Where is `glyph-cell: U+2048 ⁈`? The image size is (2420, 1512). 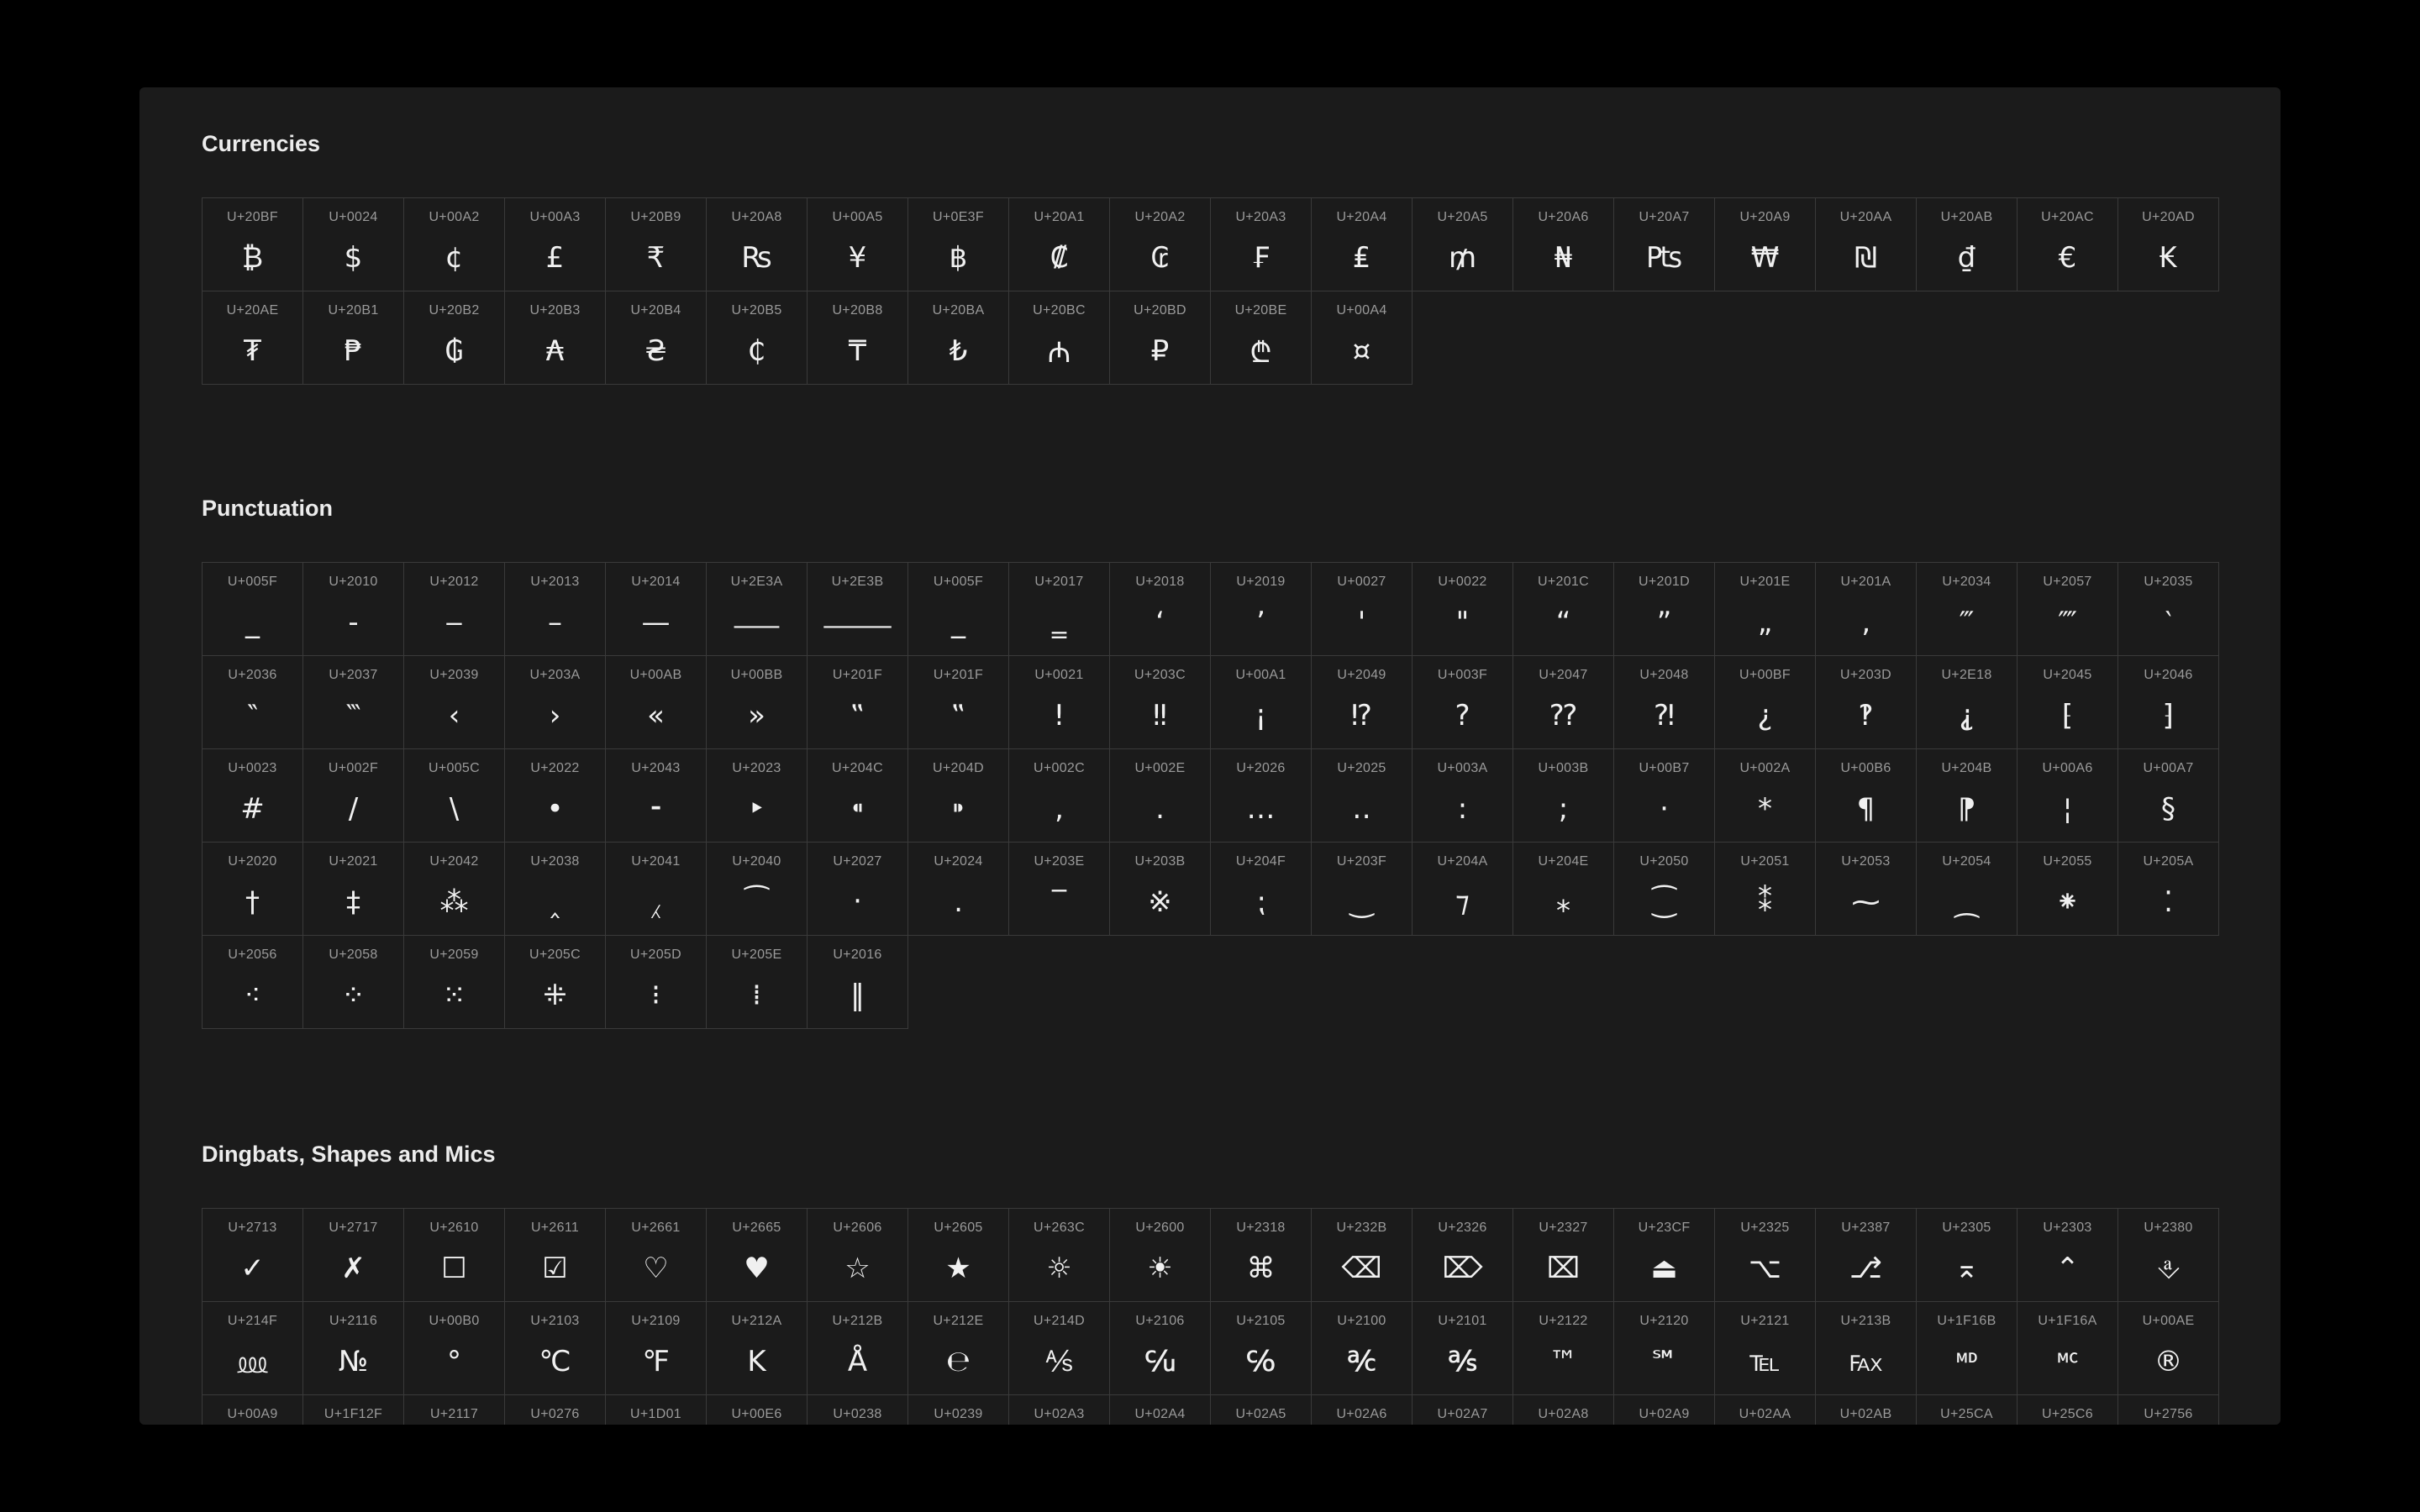
glyph-cell: U+2048 ⁈ is located at coordinates (1664, 702).